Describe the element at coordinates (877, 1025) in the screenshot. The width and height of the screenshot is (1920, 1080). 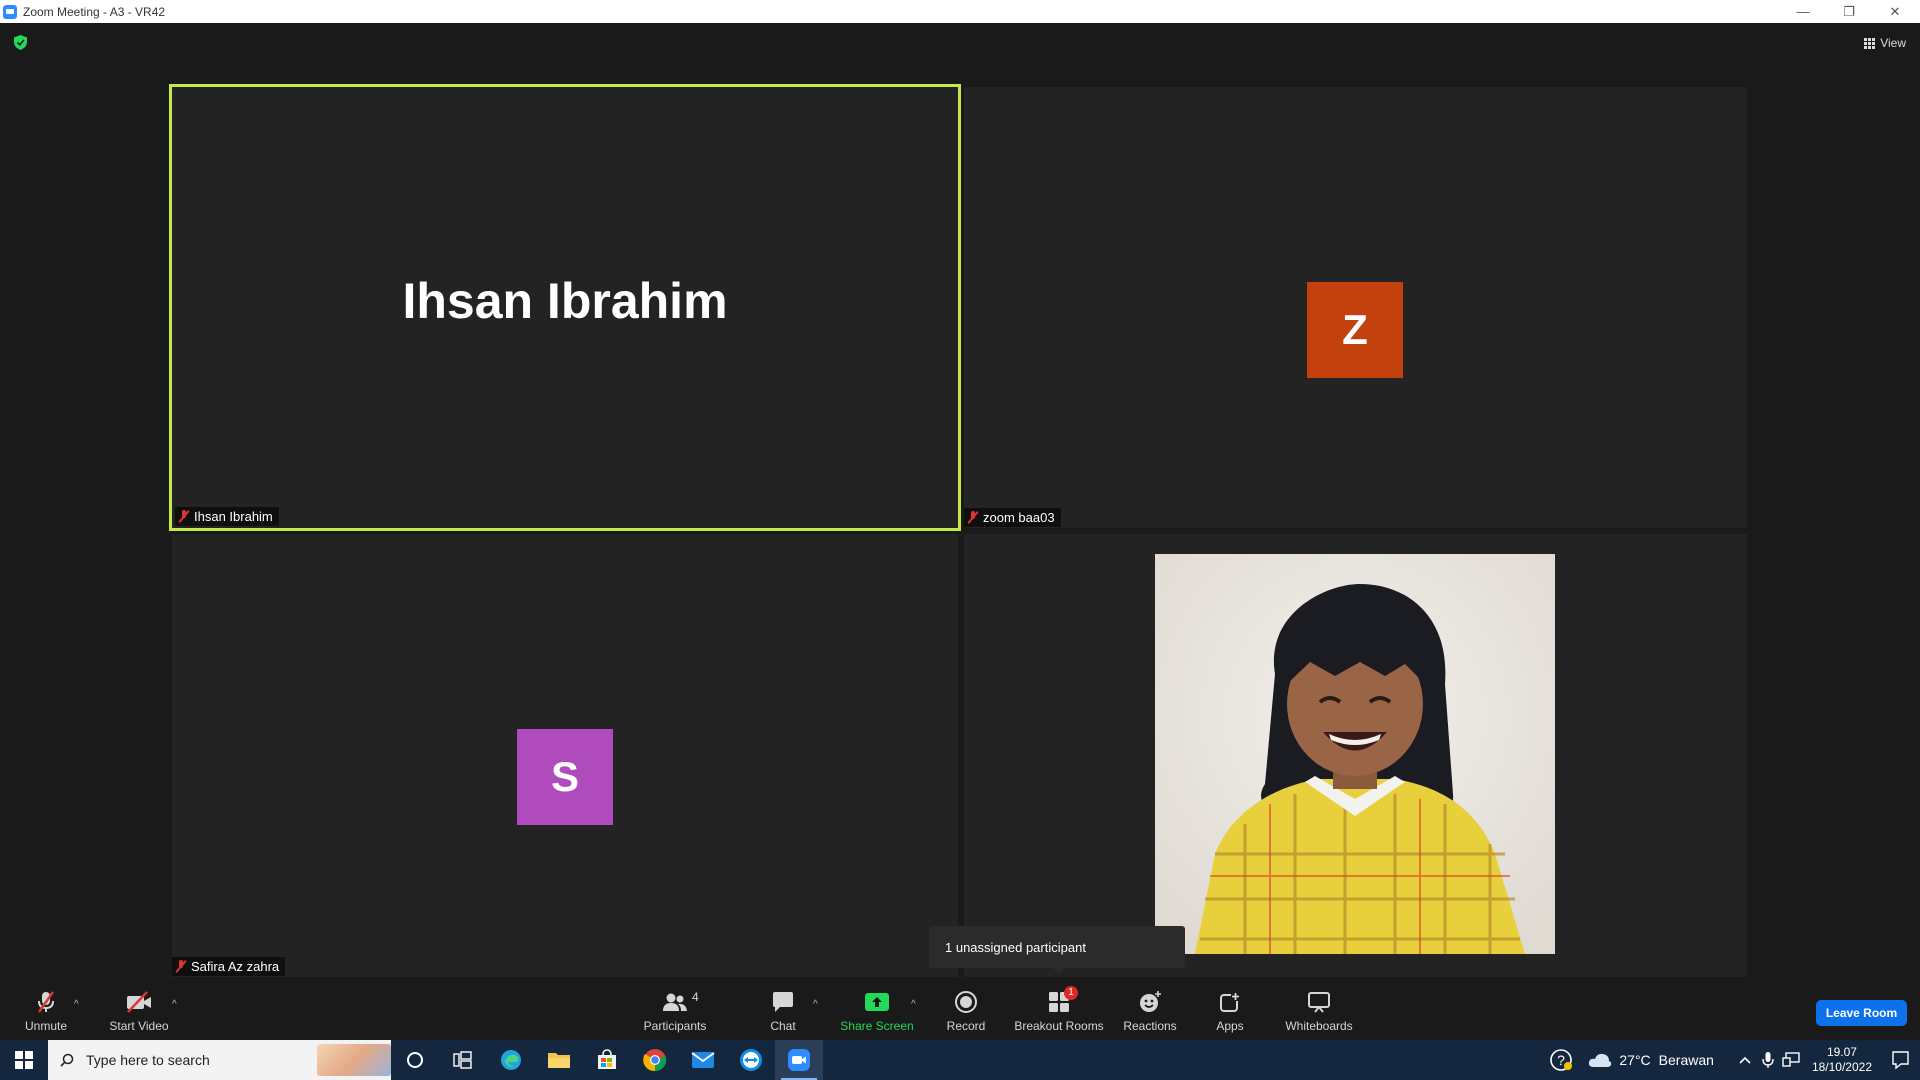
I see `share-screen-label: Share Screen` at that location.